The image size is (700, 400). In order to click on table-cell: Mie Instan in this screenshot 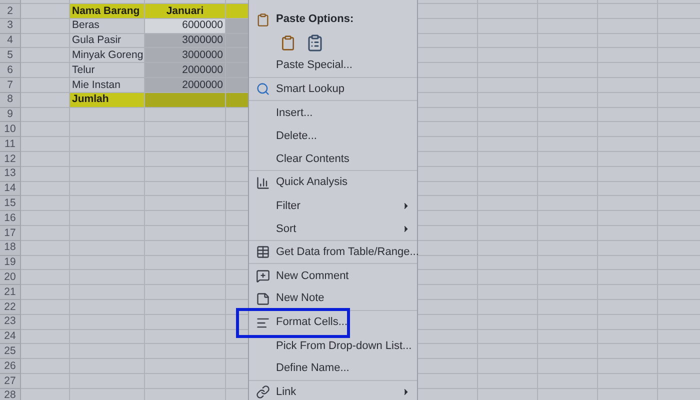, I will do `click(107, 85)`.